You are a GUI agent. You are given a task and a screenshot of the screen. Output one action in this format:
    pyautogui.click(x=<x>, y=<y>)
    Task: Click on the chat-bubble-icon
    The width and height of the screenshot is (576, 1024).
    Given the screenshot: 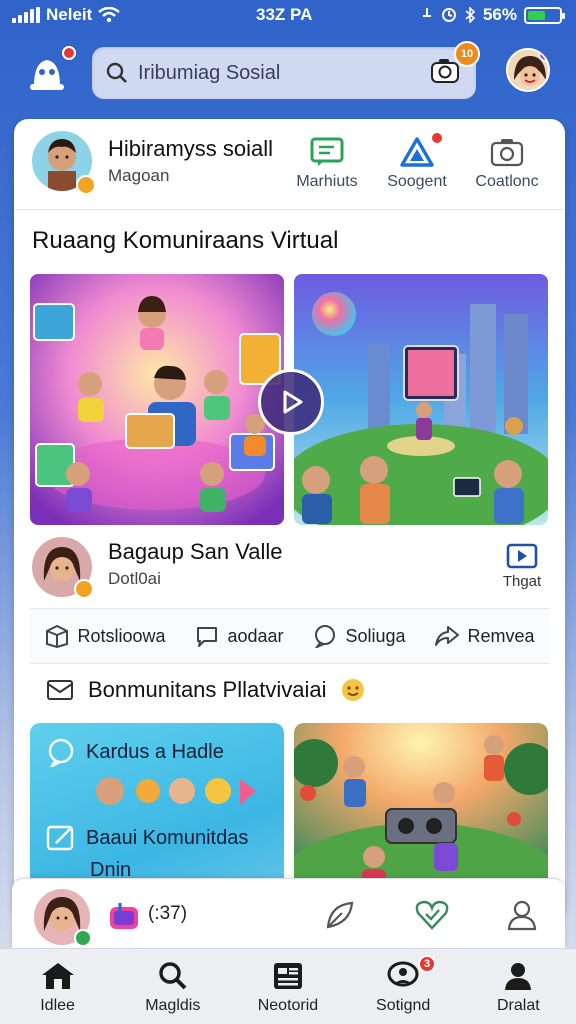 What is the action you would take?
    pyautogui.click(x=61, y=752)
    